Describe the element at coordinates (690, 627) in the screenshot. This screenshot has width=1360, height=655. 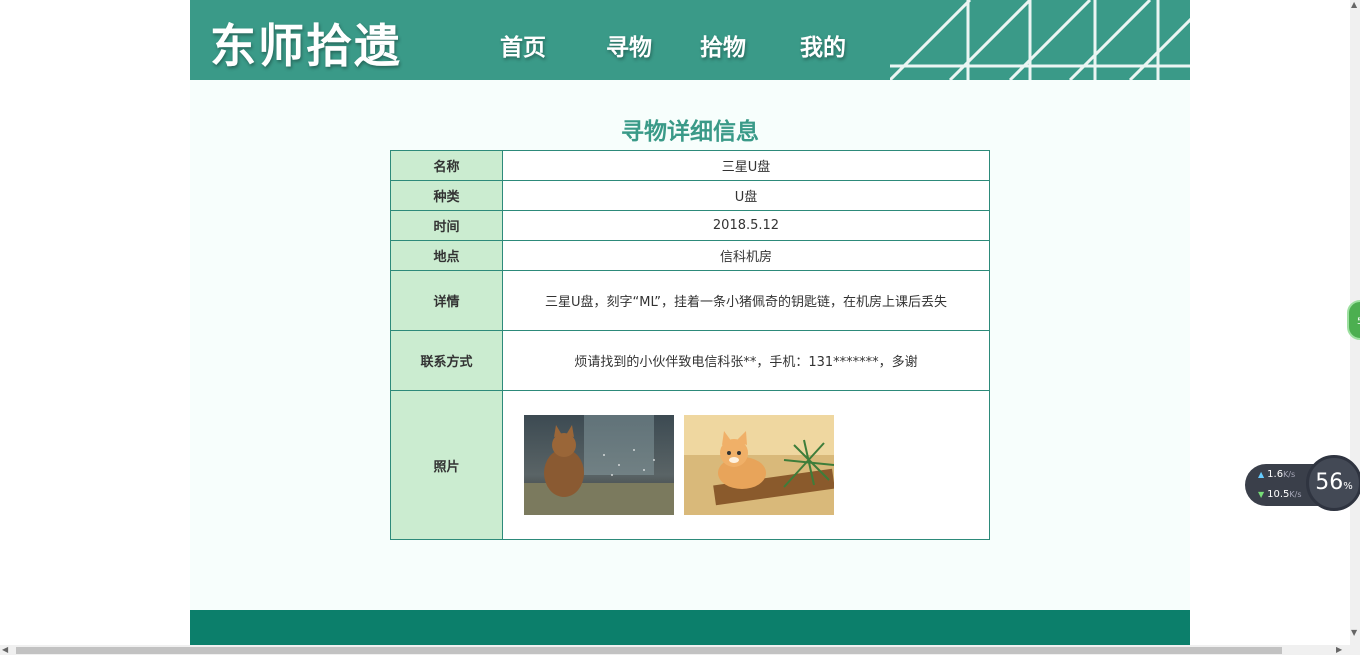
I see `site-footer` at that location.